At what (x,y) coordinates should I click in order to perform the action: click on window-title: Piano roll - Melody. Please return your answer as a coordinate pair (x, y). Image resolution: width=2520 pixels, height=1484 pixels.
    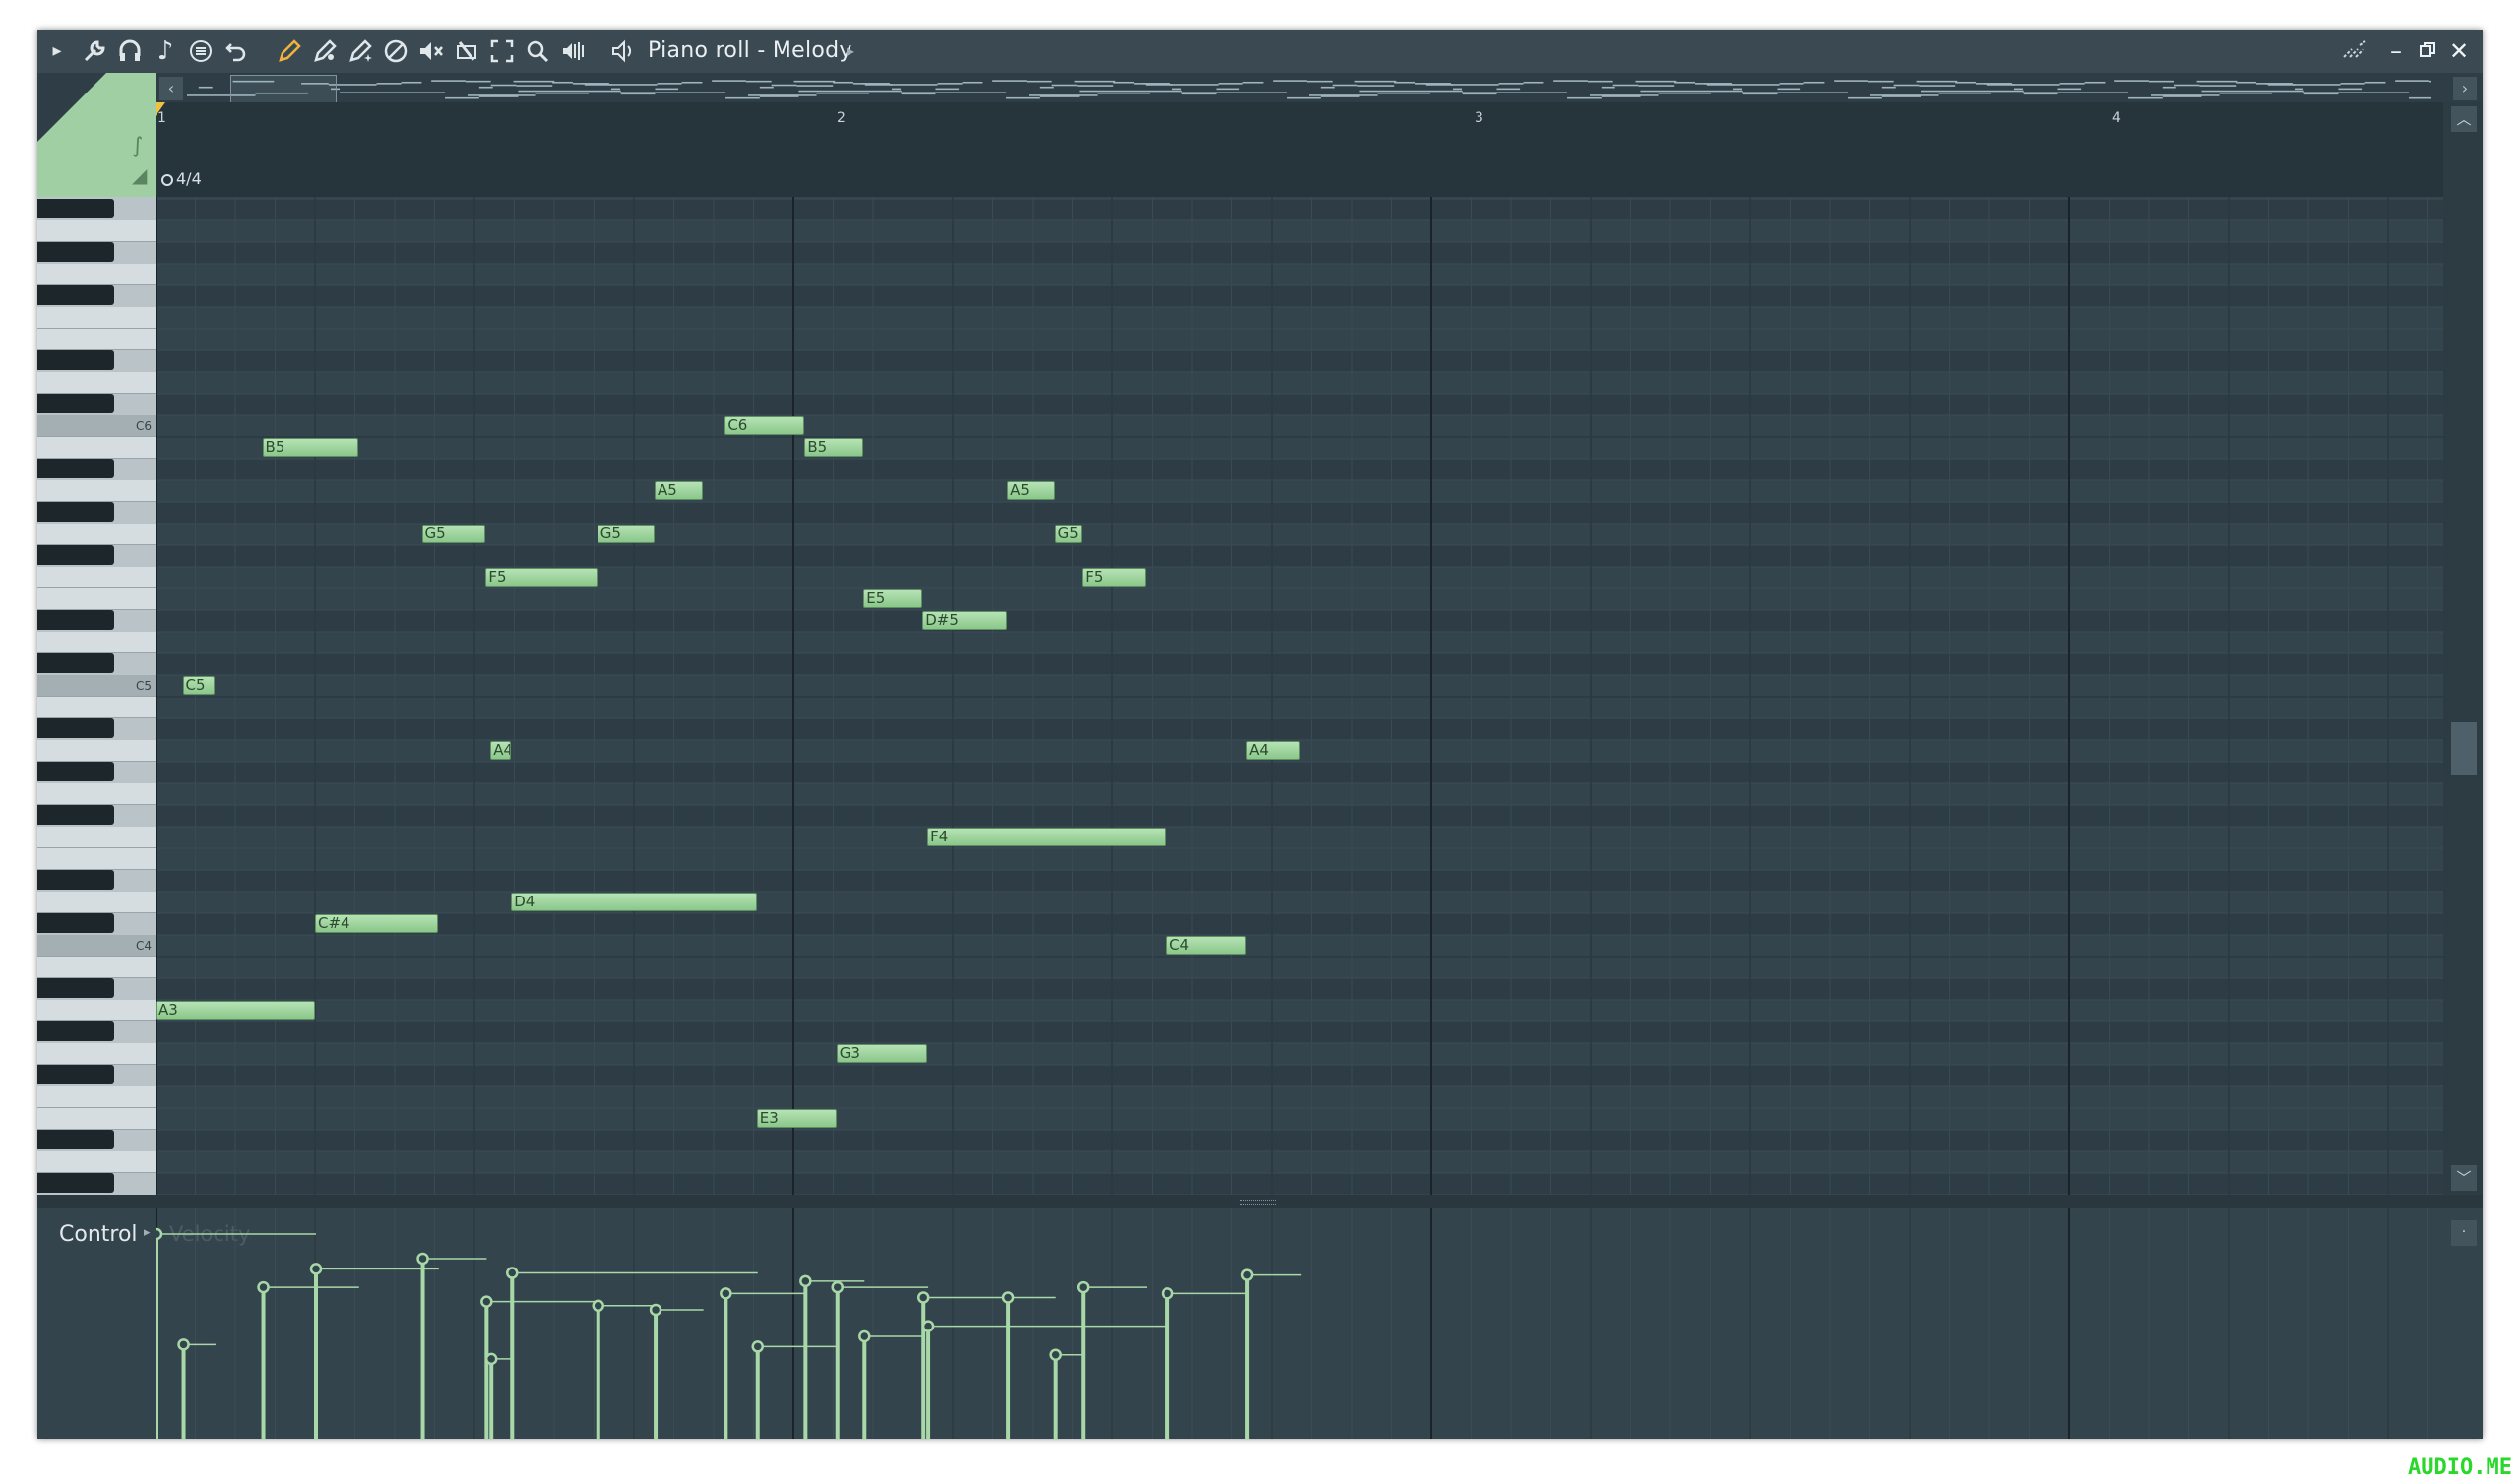
    Looking at the image, I should click on (750, 51).